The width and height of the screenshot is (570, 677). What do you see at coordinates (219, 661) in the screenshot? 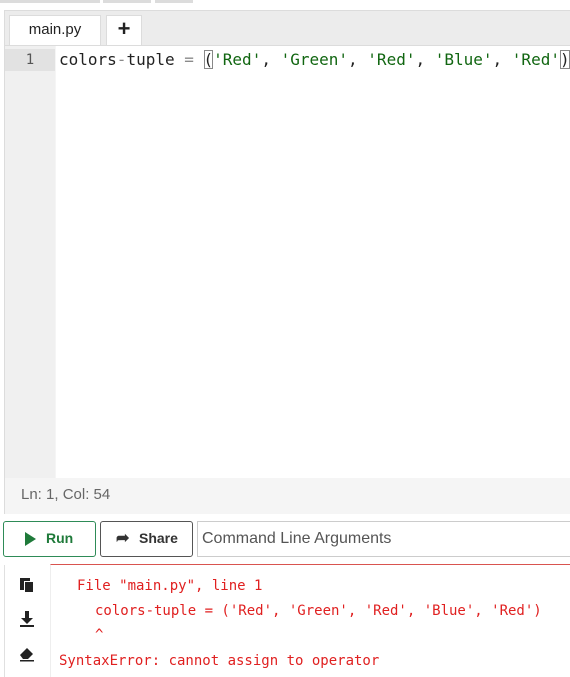
I see `output-line: SyntaxError: cannot assign to operator` at bounding box center [219, 661].